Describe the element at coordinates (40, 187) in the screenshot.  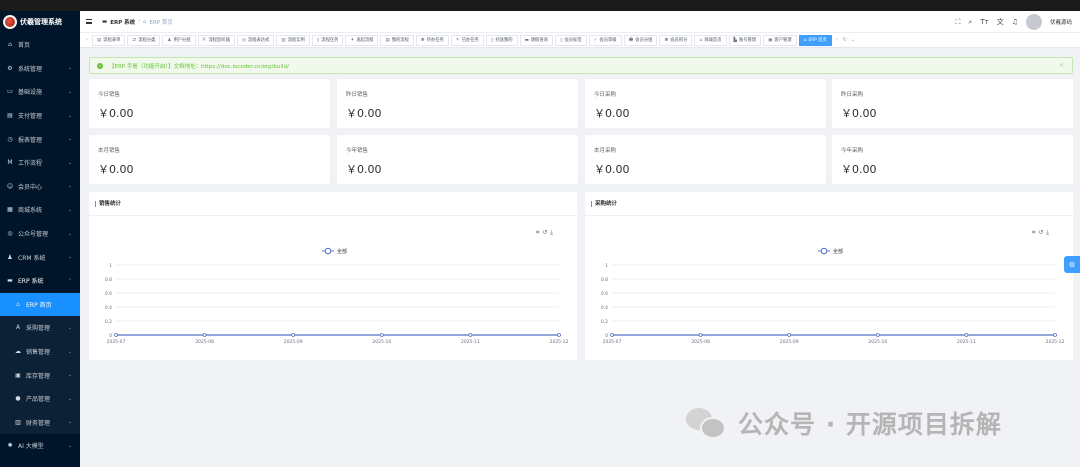
I see `sidebar-item: ☺ 会员中心 ⌄` at that location.